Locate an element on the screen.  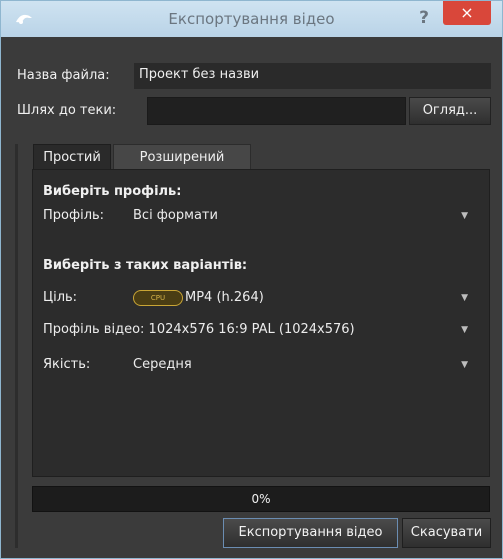
cpu-badge: CPU is located at coordinates (158, 297).